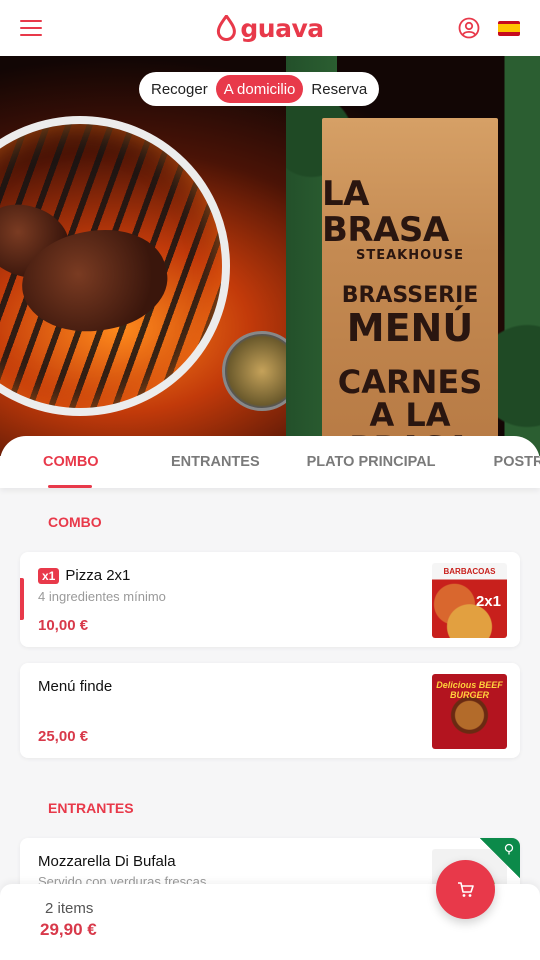 This screenshot has height=960, width=540. Describe the element at coordinates (270, 462) in the screenshot. I see `category-tabs: COMBO ENTRANTES PLATO PRINCIPAL POSTRE` at that location.